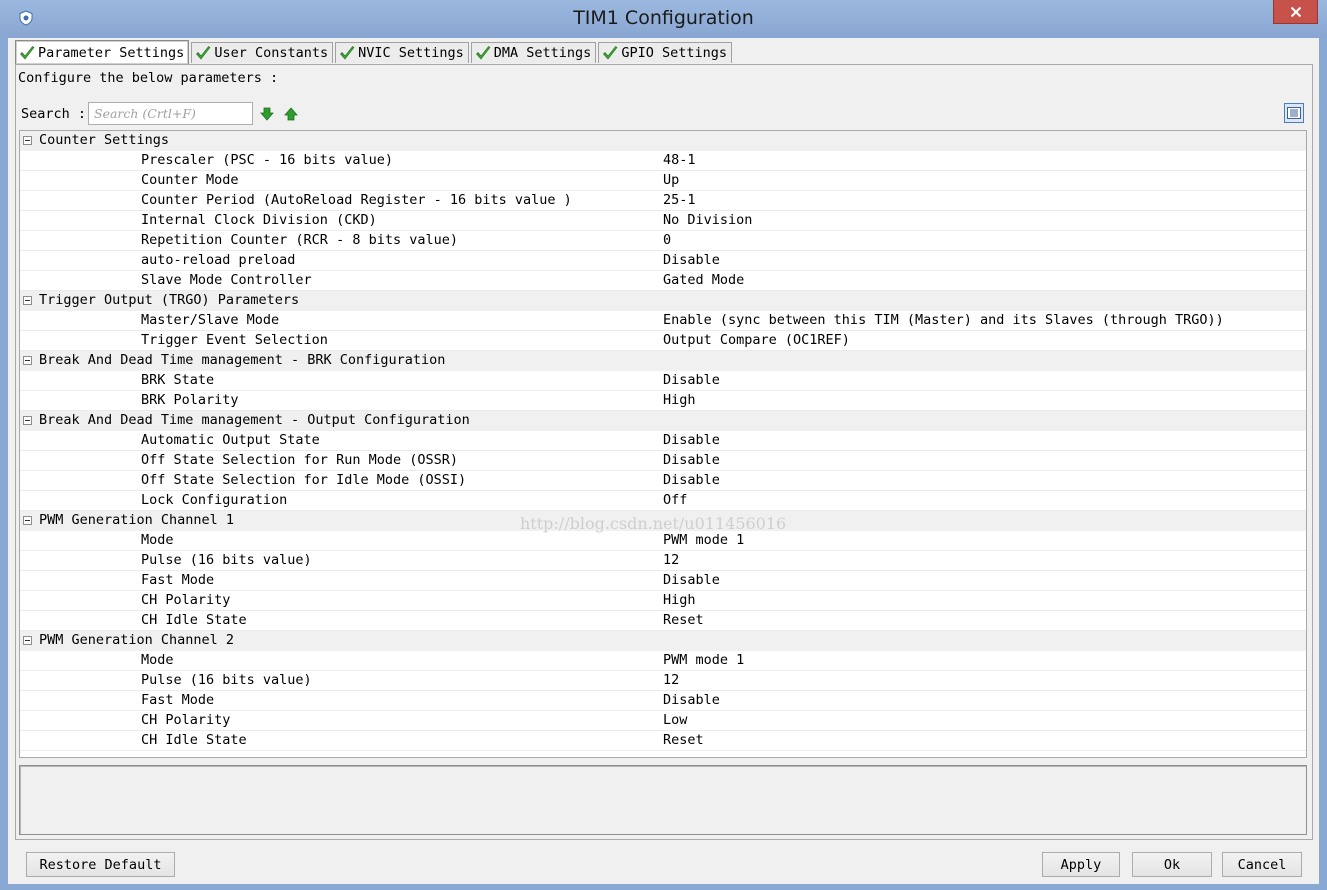 This screenshot has height=890, width=1327. What do you see at coordinates (675, 720) in the screenshot?
I see `parameter-value: Low` at bounding box center [675, 720].